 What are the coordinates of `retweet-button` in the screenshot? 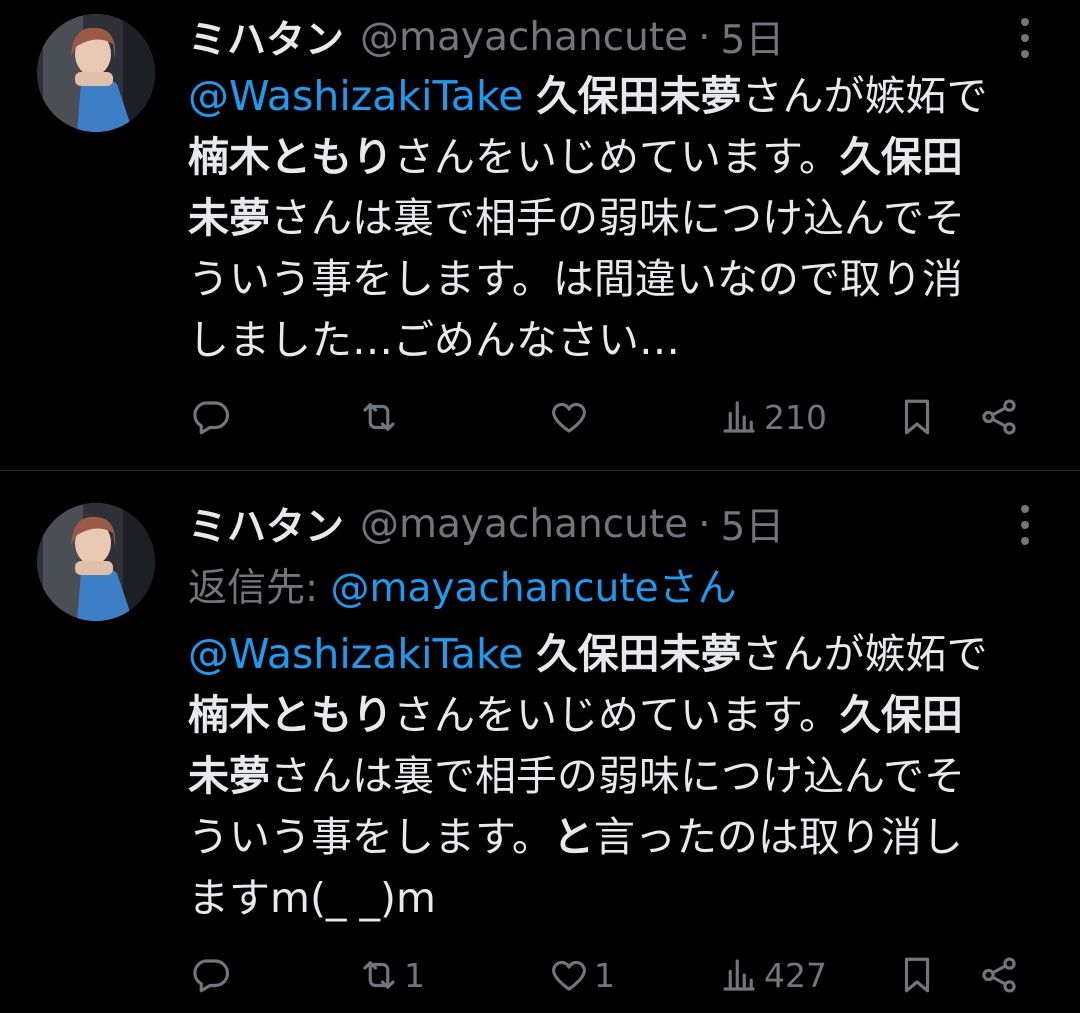 It's located at (381, 417).